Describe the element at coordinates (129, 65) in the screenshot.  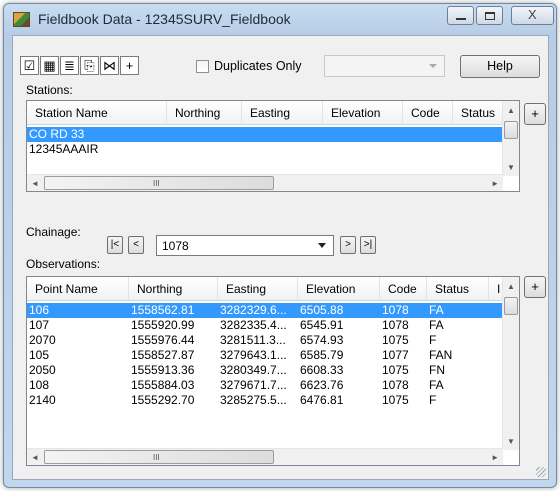
I see `point-add-button: +` at that location.